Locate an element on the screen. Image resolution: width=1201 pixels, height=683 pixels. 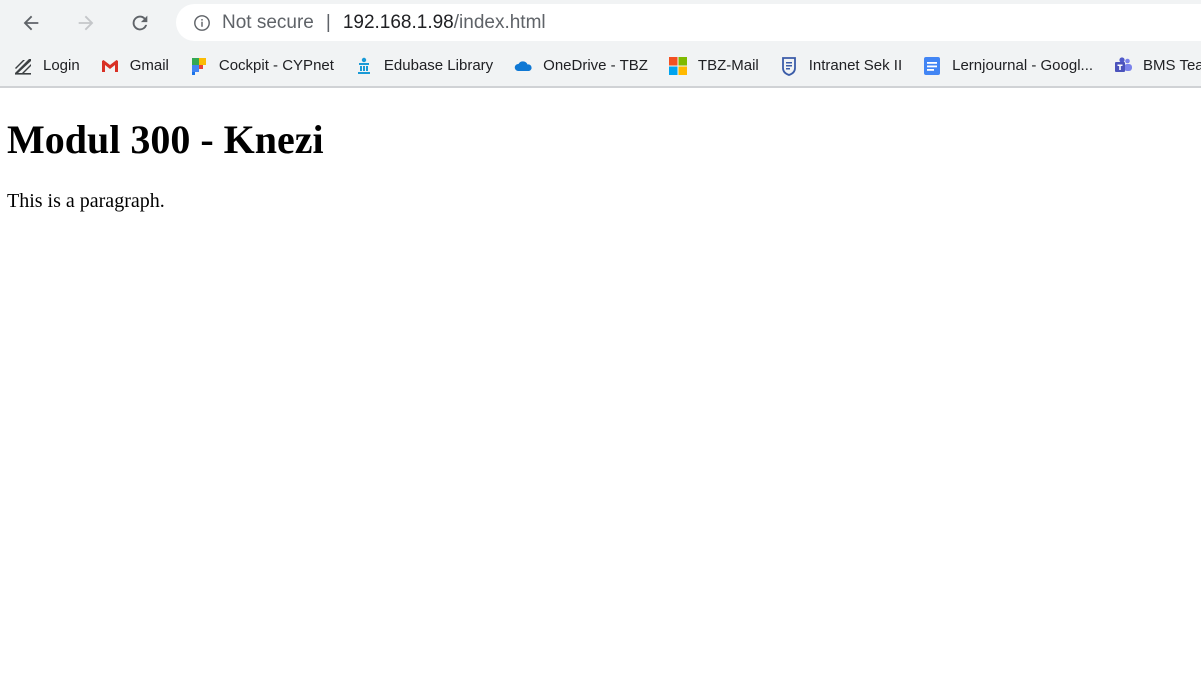
bookmark-edubase: Edubase Library is located at coordinates (423, 66).